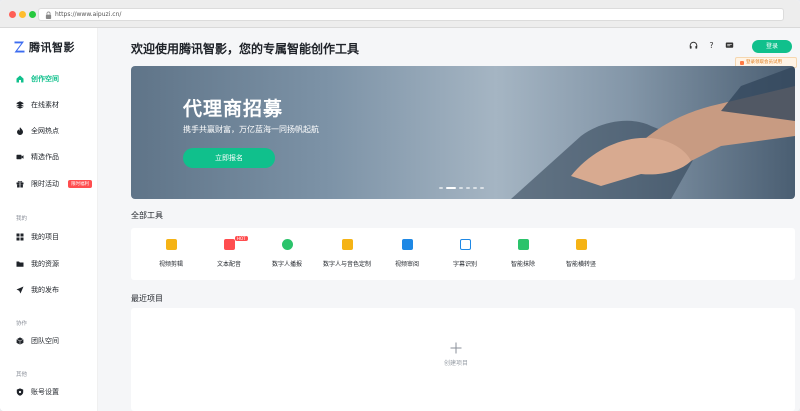  What do you see at coordinates (523, 255) in the screenshot?
I see `tool-smart-erase: 智能抹除` at bounding box center [523, 255].